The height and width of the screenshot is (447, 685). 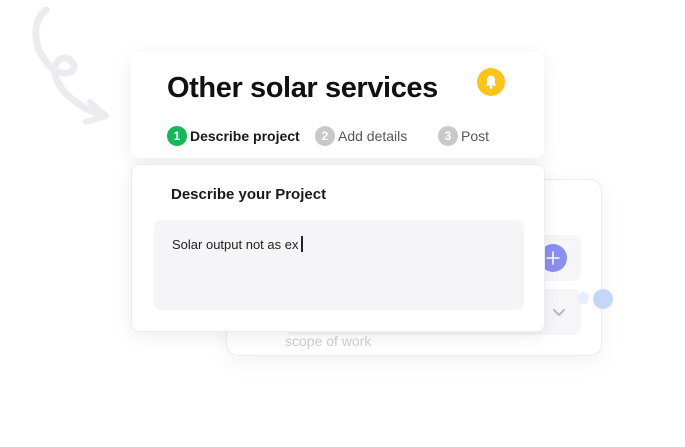 I want to click on step-progress: 1 Describe project 2 Add details 3 Post, so click(x=347, y=137).